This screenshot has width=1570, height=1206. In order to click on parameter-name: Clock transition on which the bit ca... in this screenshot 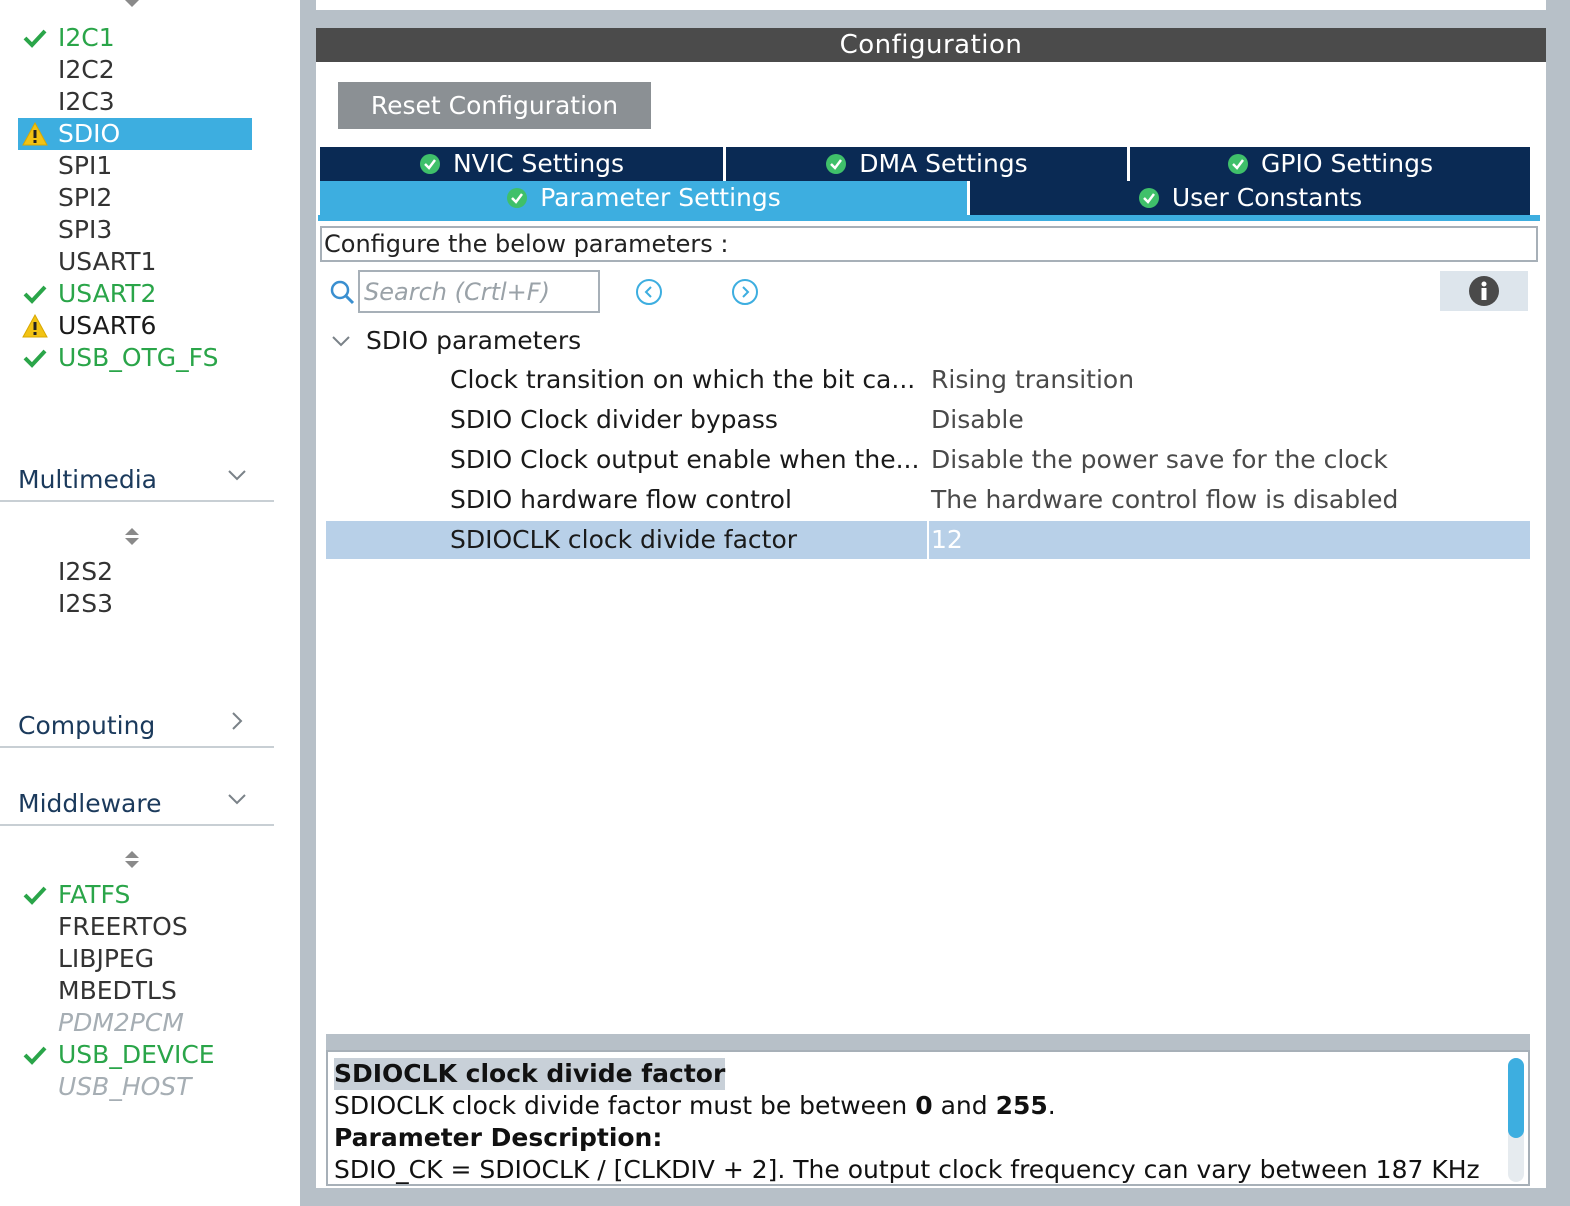, I will do `click(683, 379)`.